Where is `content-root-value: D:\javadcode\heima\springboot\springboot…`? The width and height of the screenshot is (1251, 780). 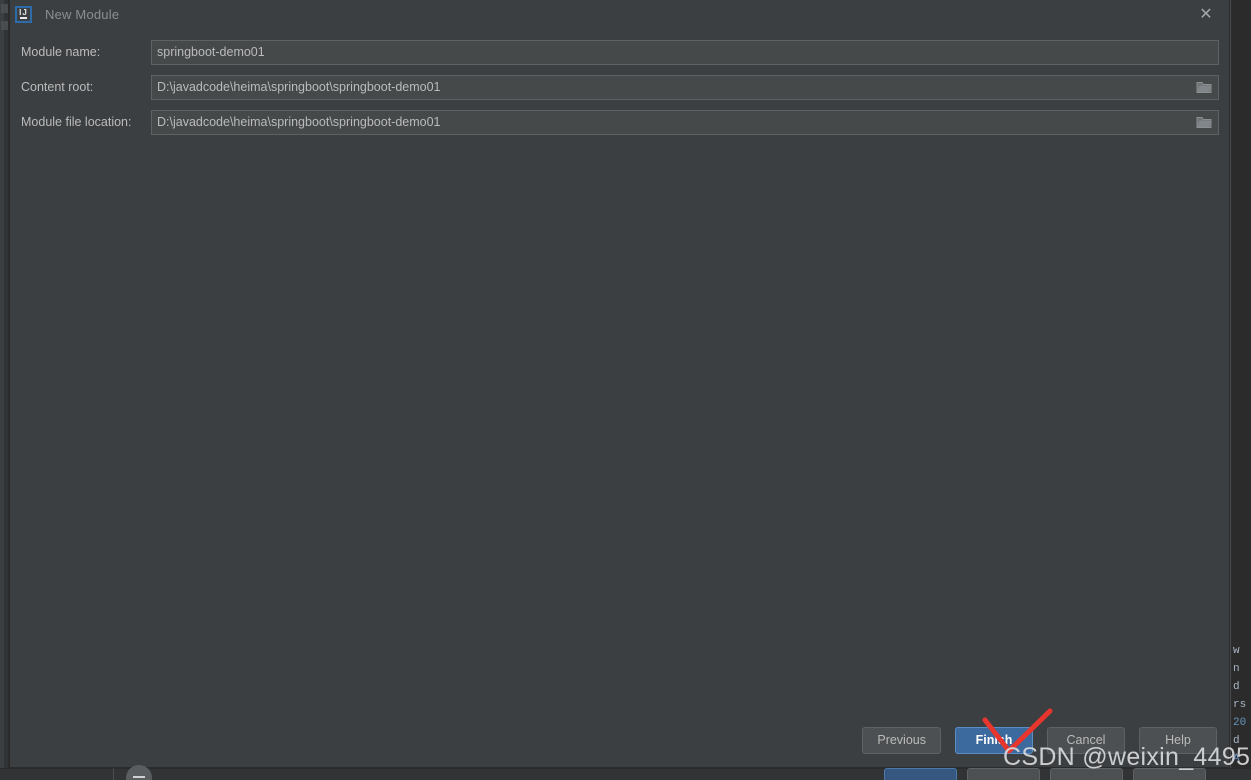
content-root-value: D:\javadcode\heima\springboot\springboot… is located at coordinates (299, 87).